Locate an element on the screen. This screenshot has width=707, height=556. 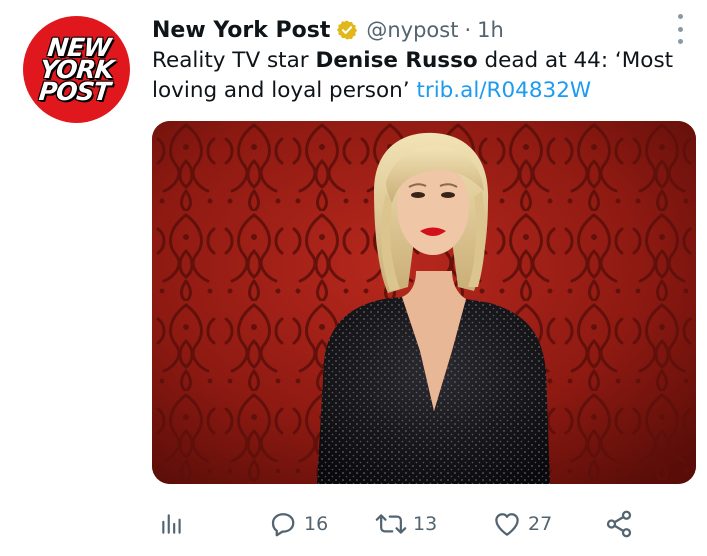
tweet-link: trib.al/R04832W is located at coordinates (503, 90).